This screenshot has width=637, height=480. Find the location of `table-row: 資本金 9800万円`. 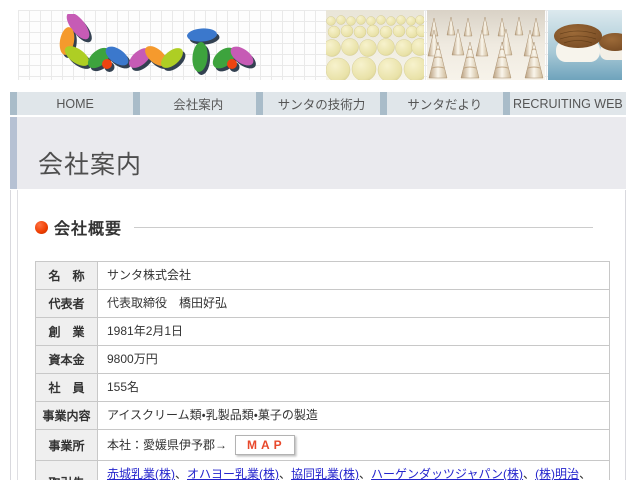

table-row: 資本金 9800万円 is located at coordinates (322, 359).